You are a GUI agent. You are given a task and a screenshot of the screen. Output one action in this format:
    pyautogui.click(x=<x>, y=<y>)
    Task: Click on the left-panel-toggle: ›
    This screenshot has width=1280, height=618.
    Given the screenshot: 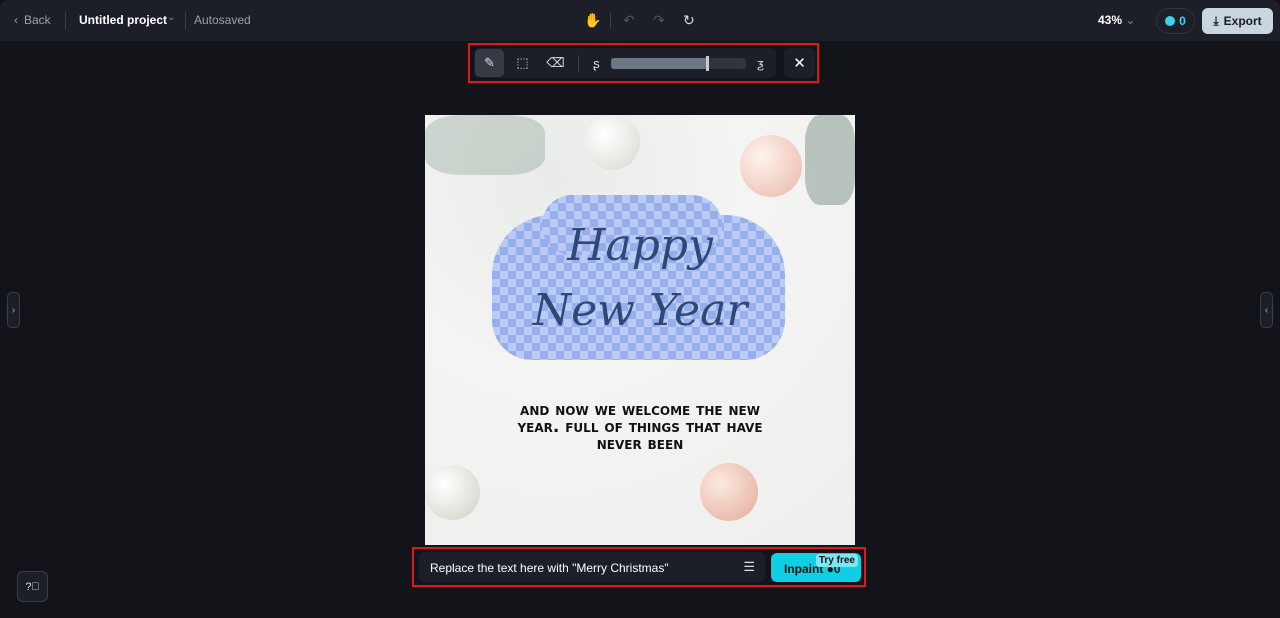 What is the action you would take?
    pyautogui.click(x=13, y=310)
    